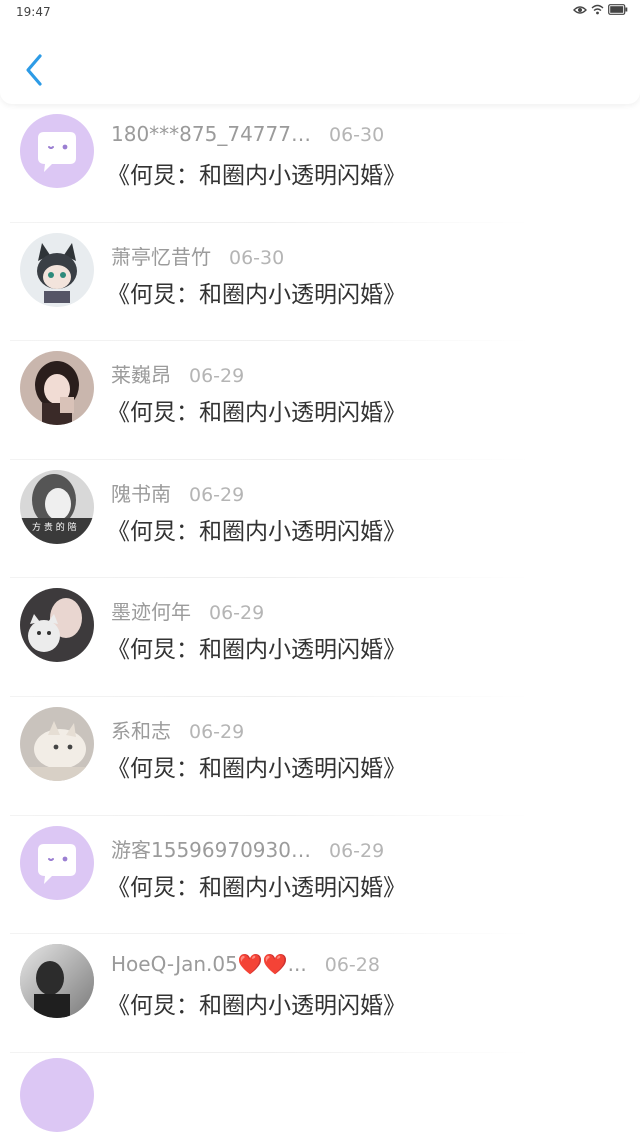 Image resolution: width=640 pixels, height=1132 pixels. I want to click on comment-meta: 180***875_747778... 06-30, so click(247, 134).